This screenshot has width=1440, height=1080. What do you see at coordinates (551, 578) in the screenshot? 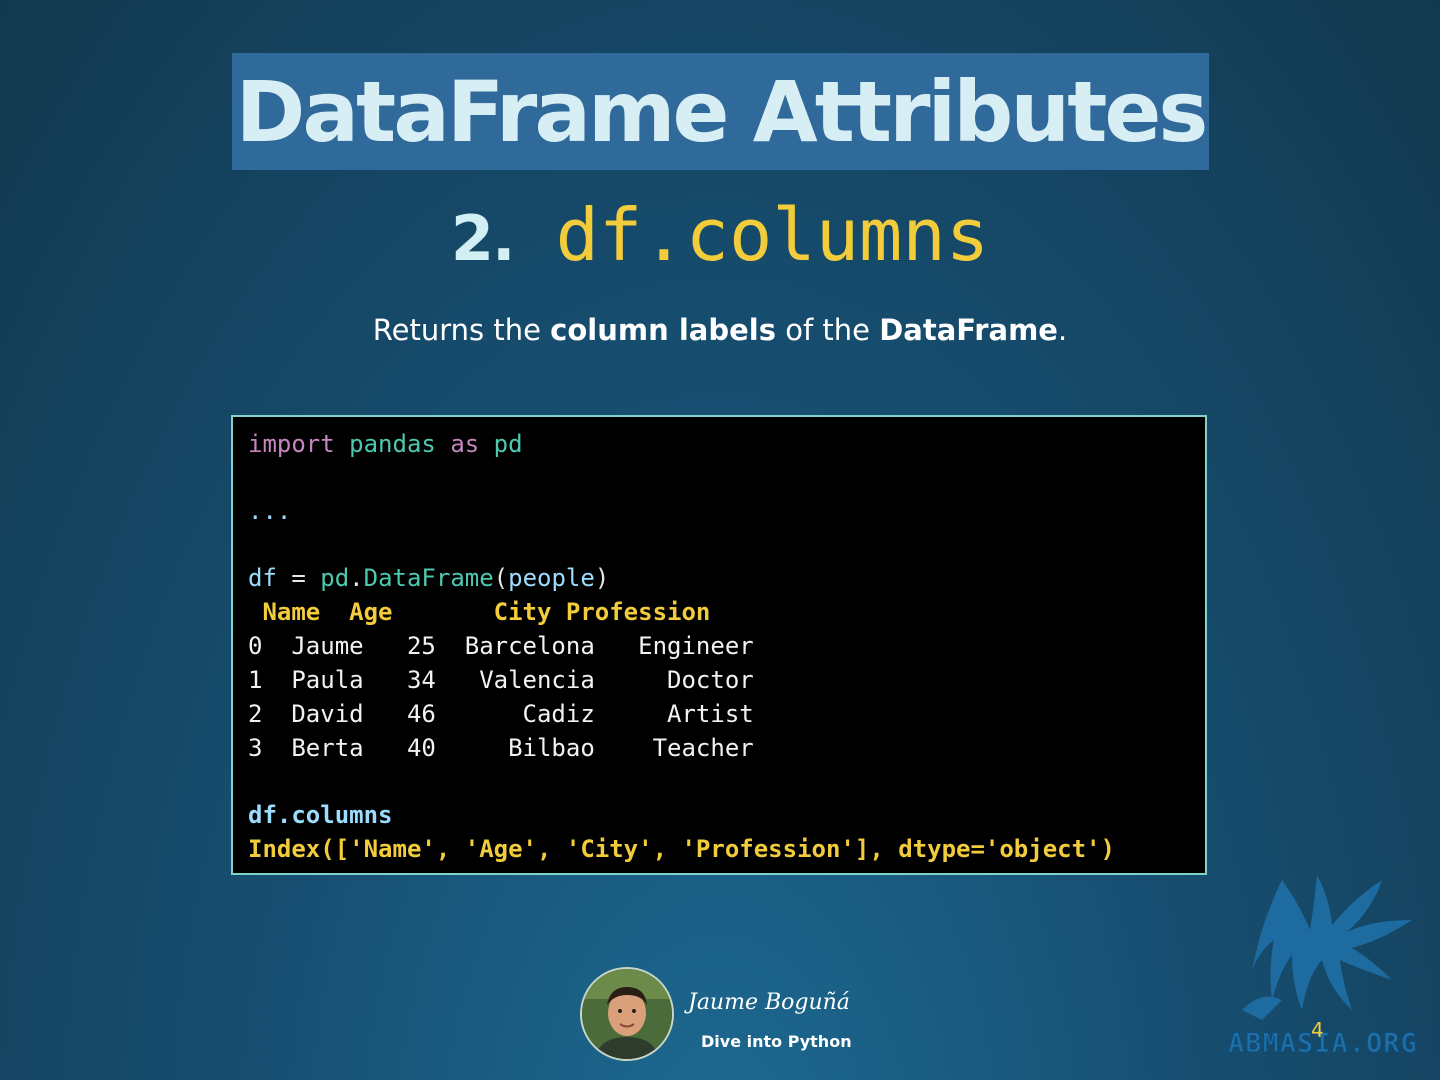
I see `people-argument: people` at bounding box center [551, 578].